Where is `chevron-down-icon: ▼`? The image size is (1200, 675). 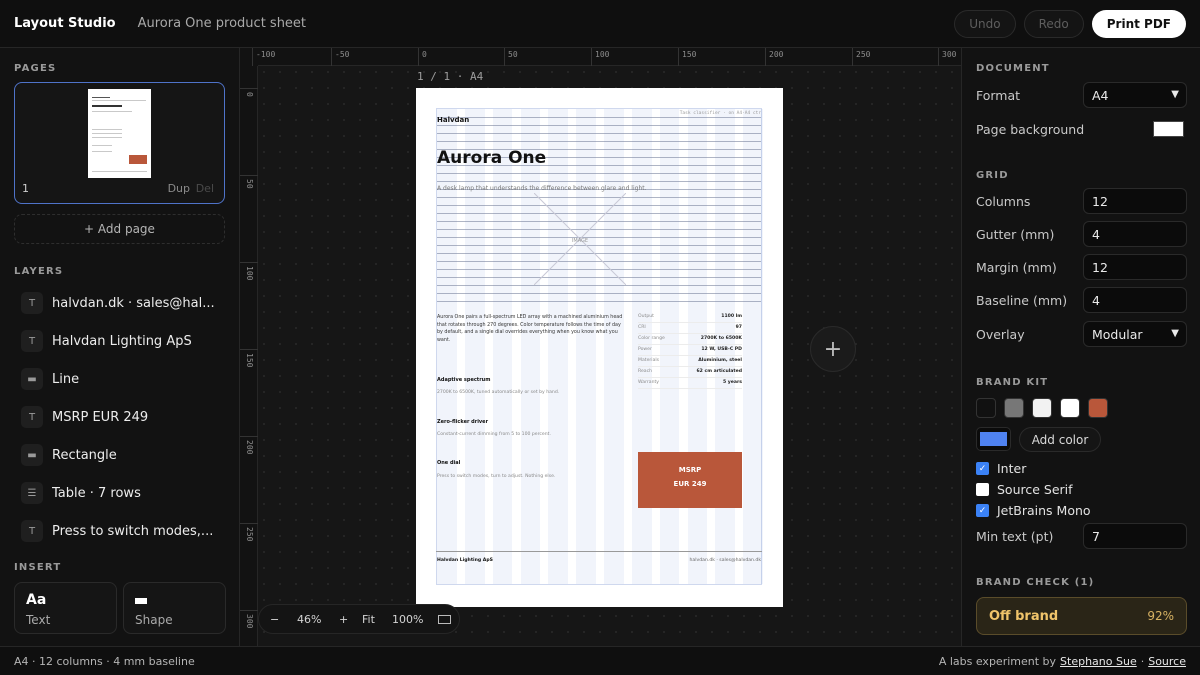 chevron-down-icon: ▼ is located at coordinates (1175, 333).